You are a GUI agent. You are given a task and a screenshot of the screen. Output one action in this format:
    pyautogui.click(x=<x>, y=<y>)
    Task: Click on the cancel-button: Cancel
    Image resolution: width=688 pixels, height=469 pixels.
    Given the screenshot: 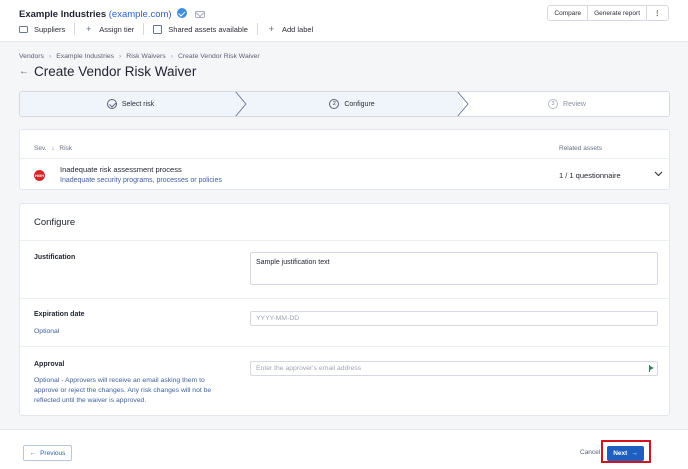 What is the action you would take?
    pyautogui.click(x=590, y=452)
    